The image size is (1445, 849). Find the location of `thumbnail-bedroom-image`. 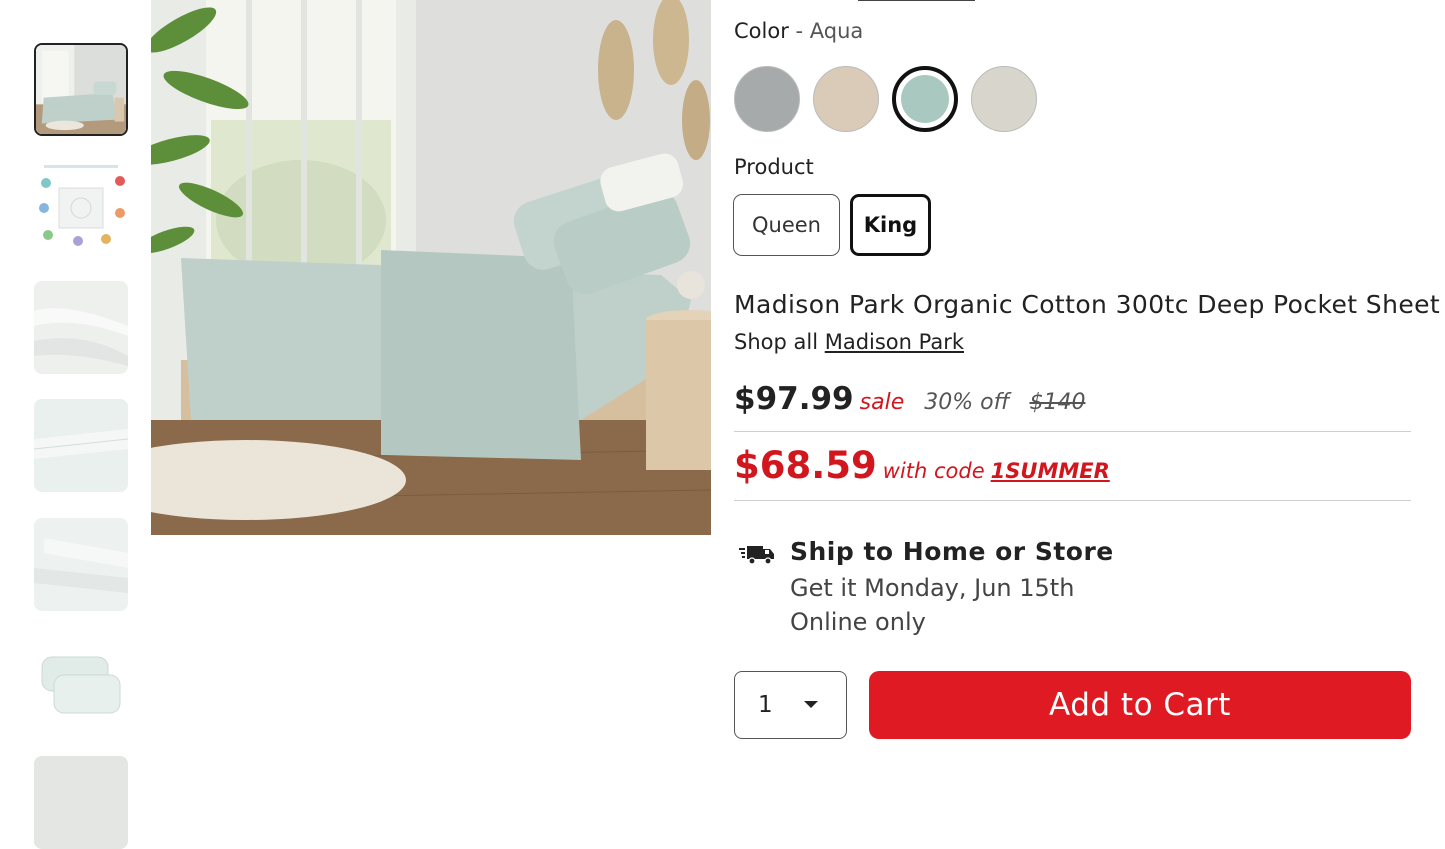

thumbnail-bedroom-image is located at coordinates (81, 89).